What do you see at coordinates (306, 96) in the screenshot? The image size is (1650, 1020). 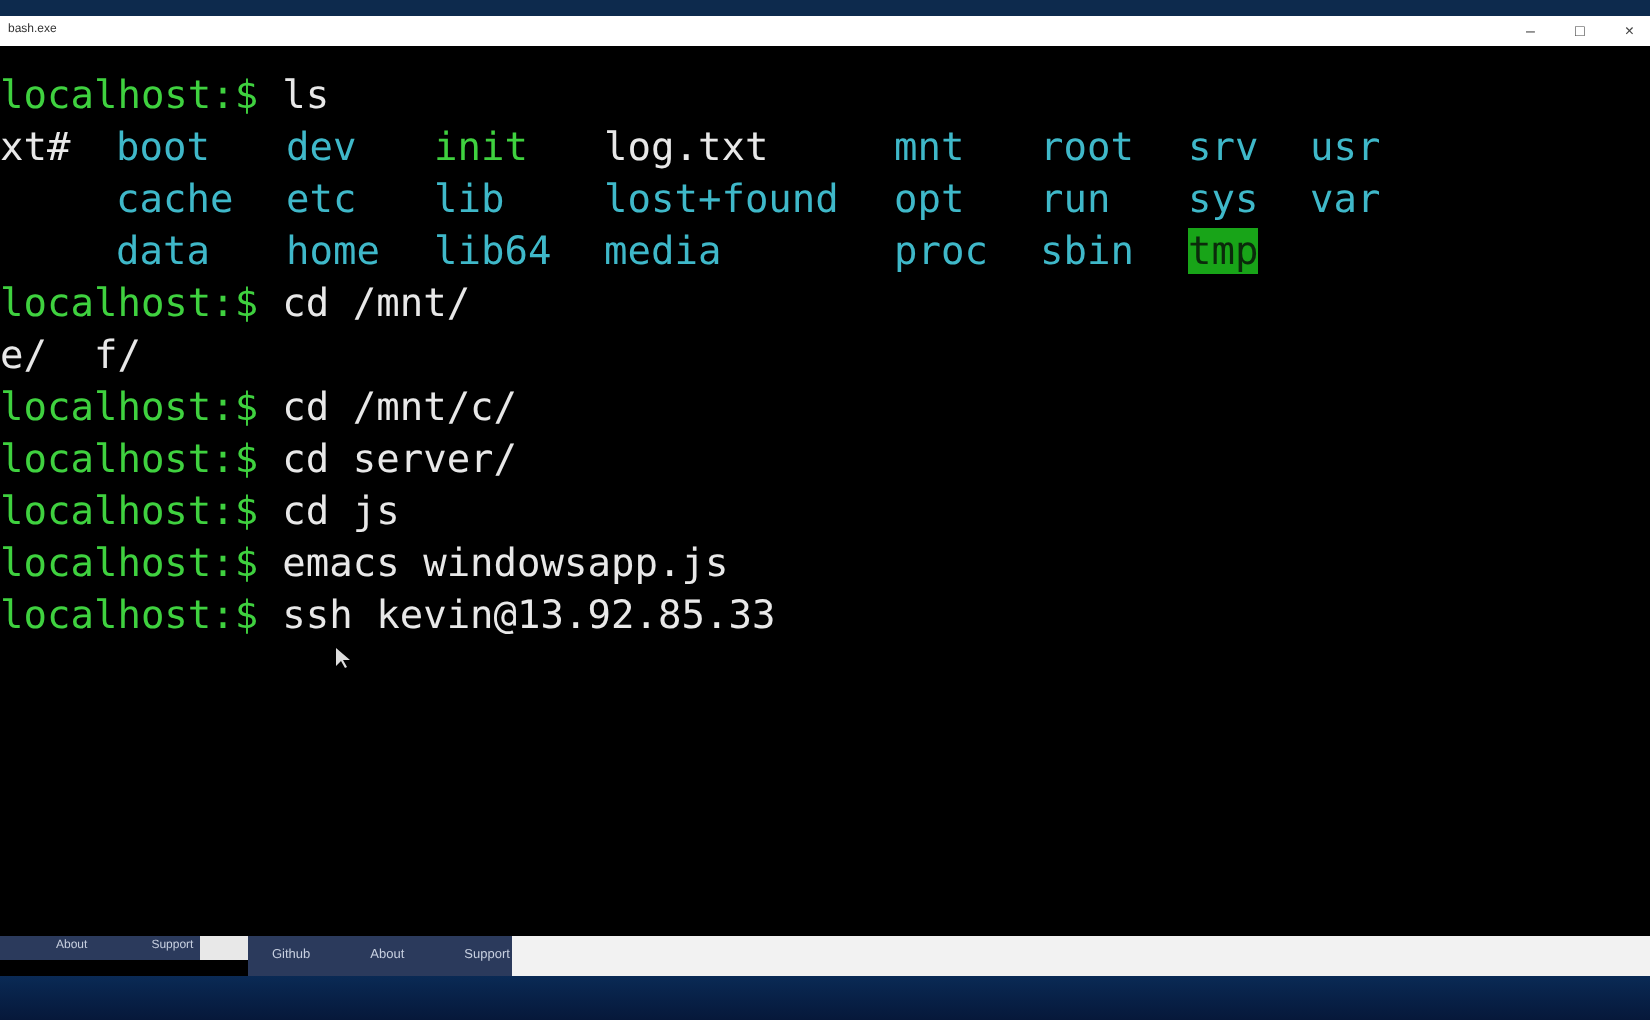 I see `command-text: ls` at bounding box center [306, 96].